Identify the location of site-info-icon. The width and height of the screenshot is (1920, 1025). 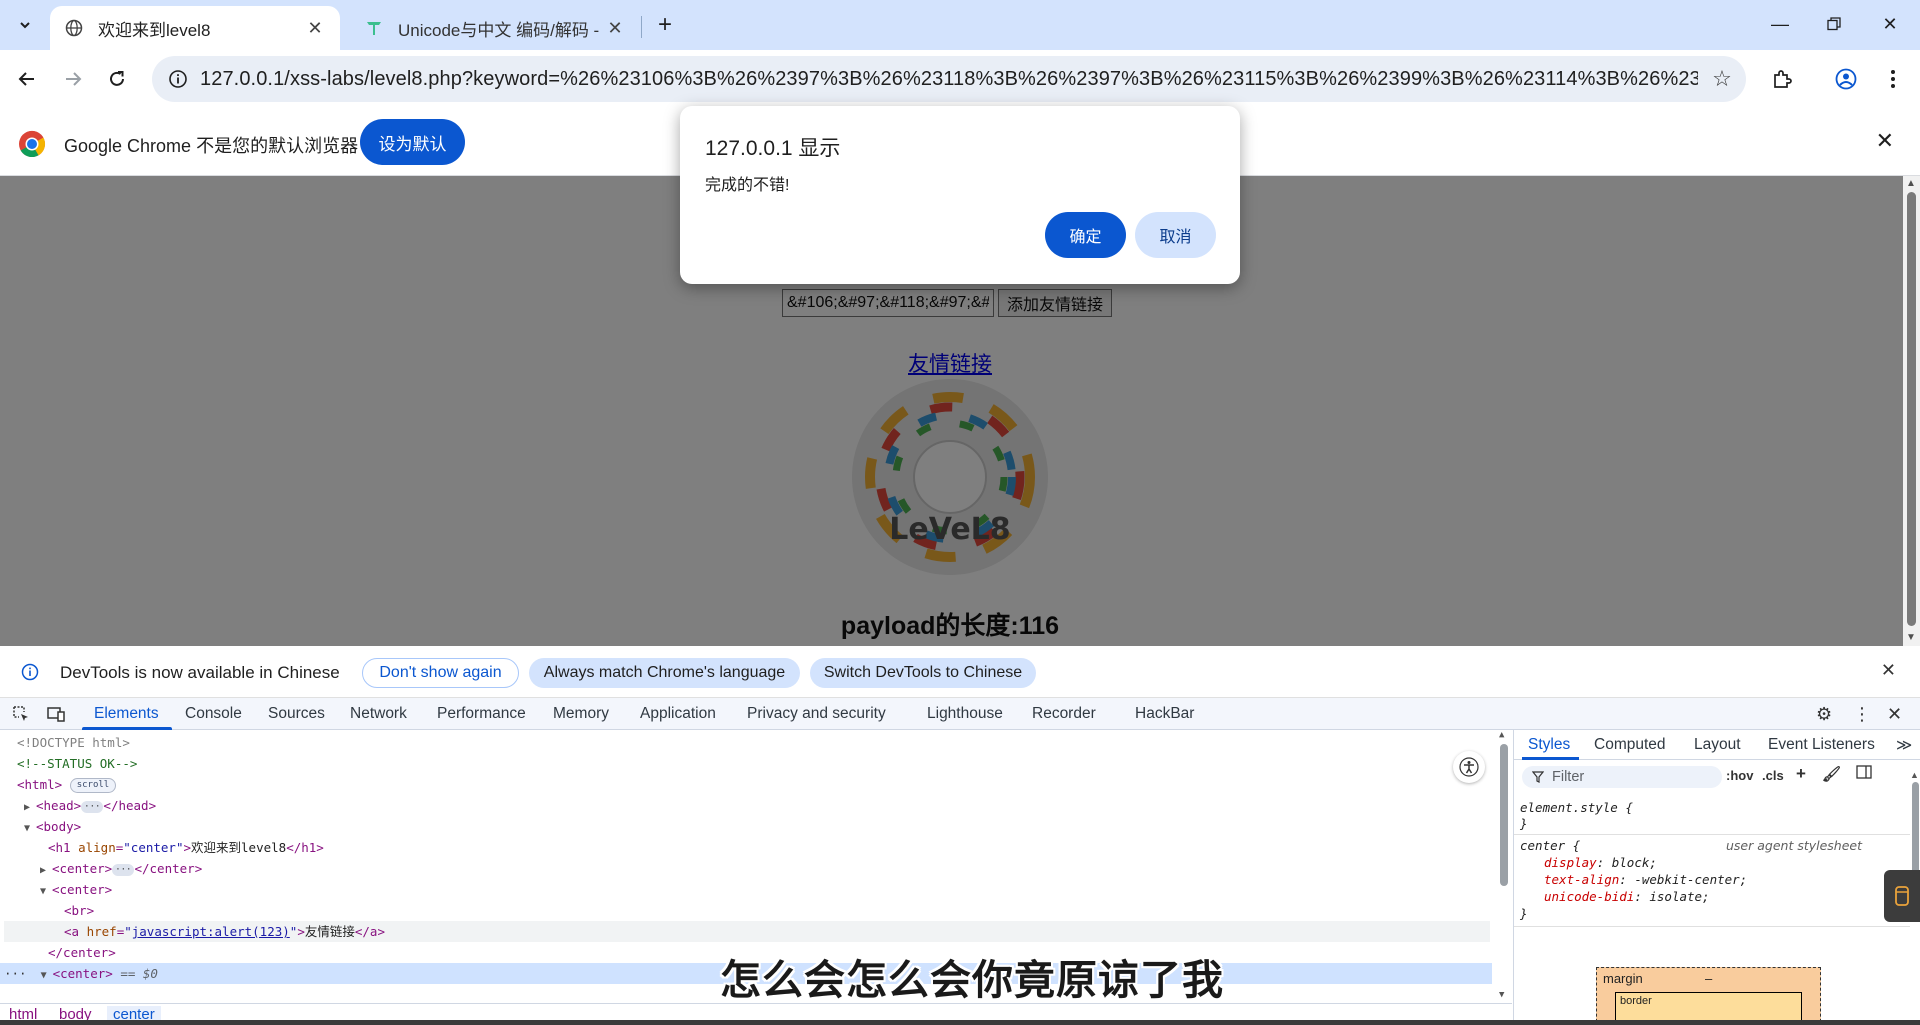
(178, 79).